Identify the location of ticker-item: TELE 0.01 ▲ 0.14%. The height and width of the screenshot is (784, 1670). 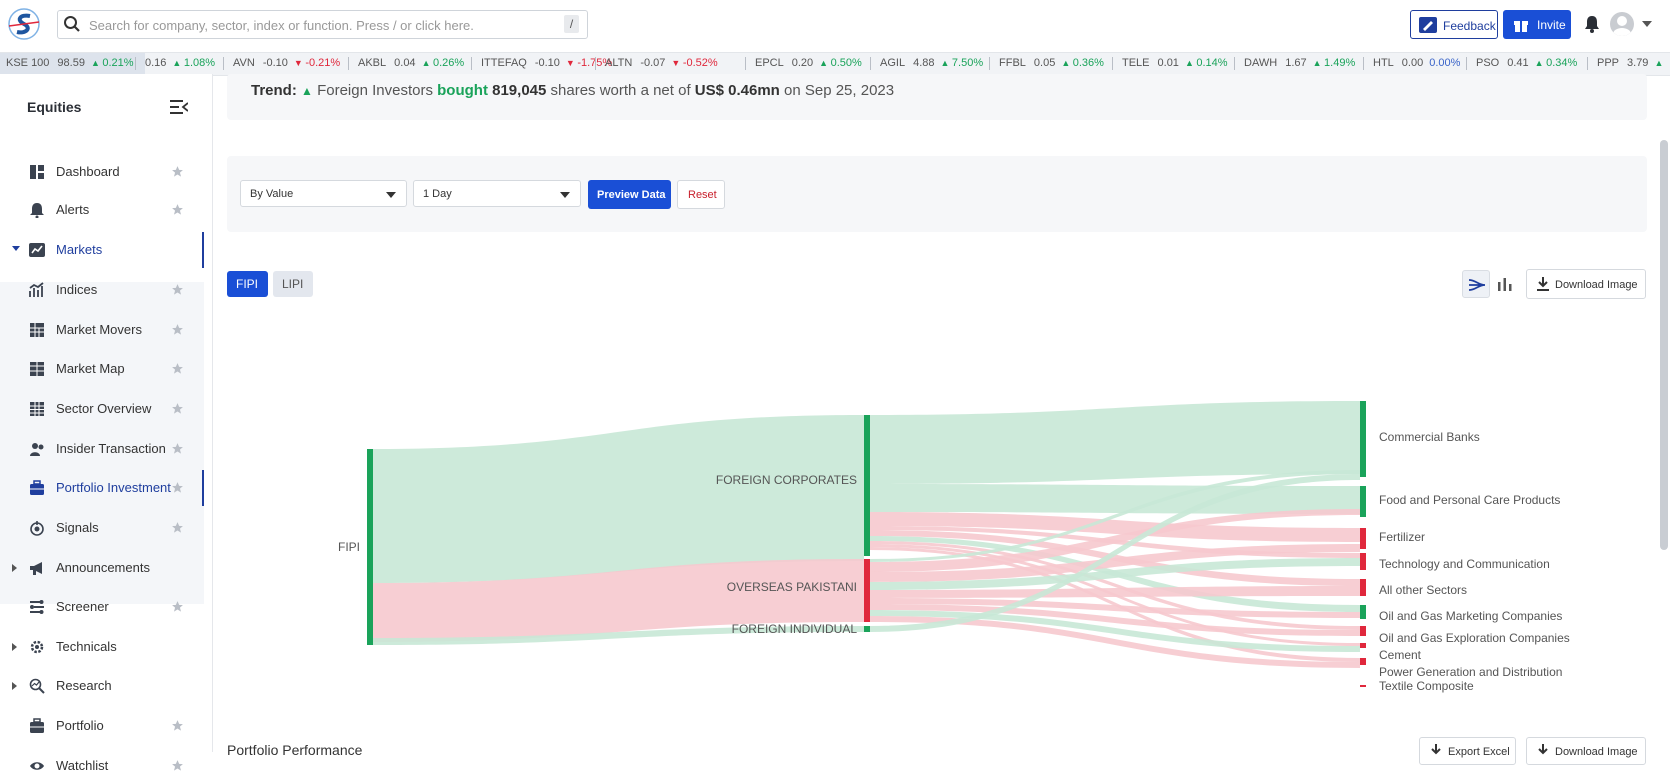
(1175, 63).